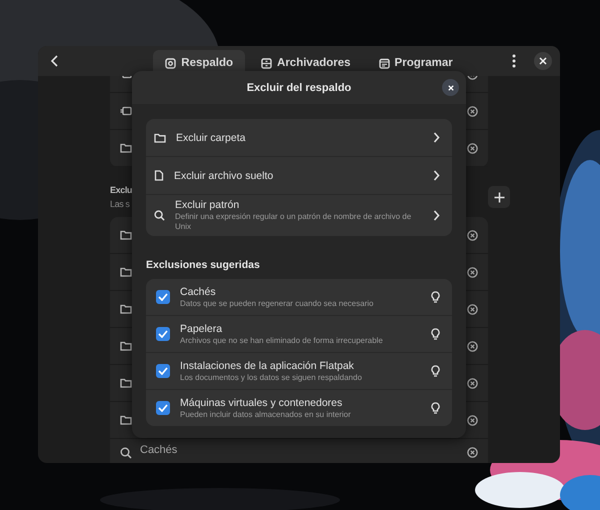  I want to click on suggestion-title: Máquinas virtuales y contenedores, so click(262, 402).